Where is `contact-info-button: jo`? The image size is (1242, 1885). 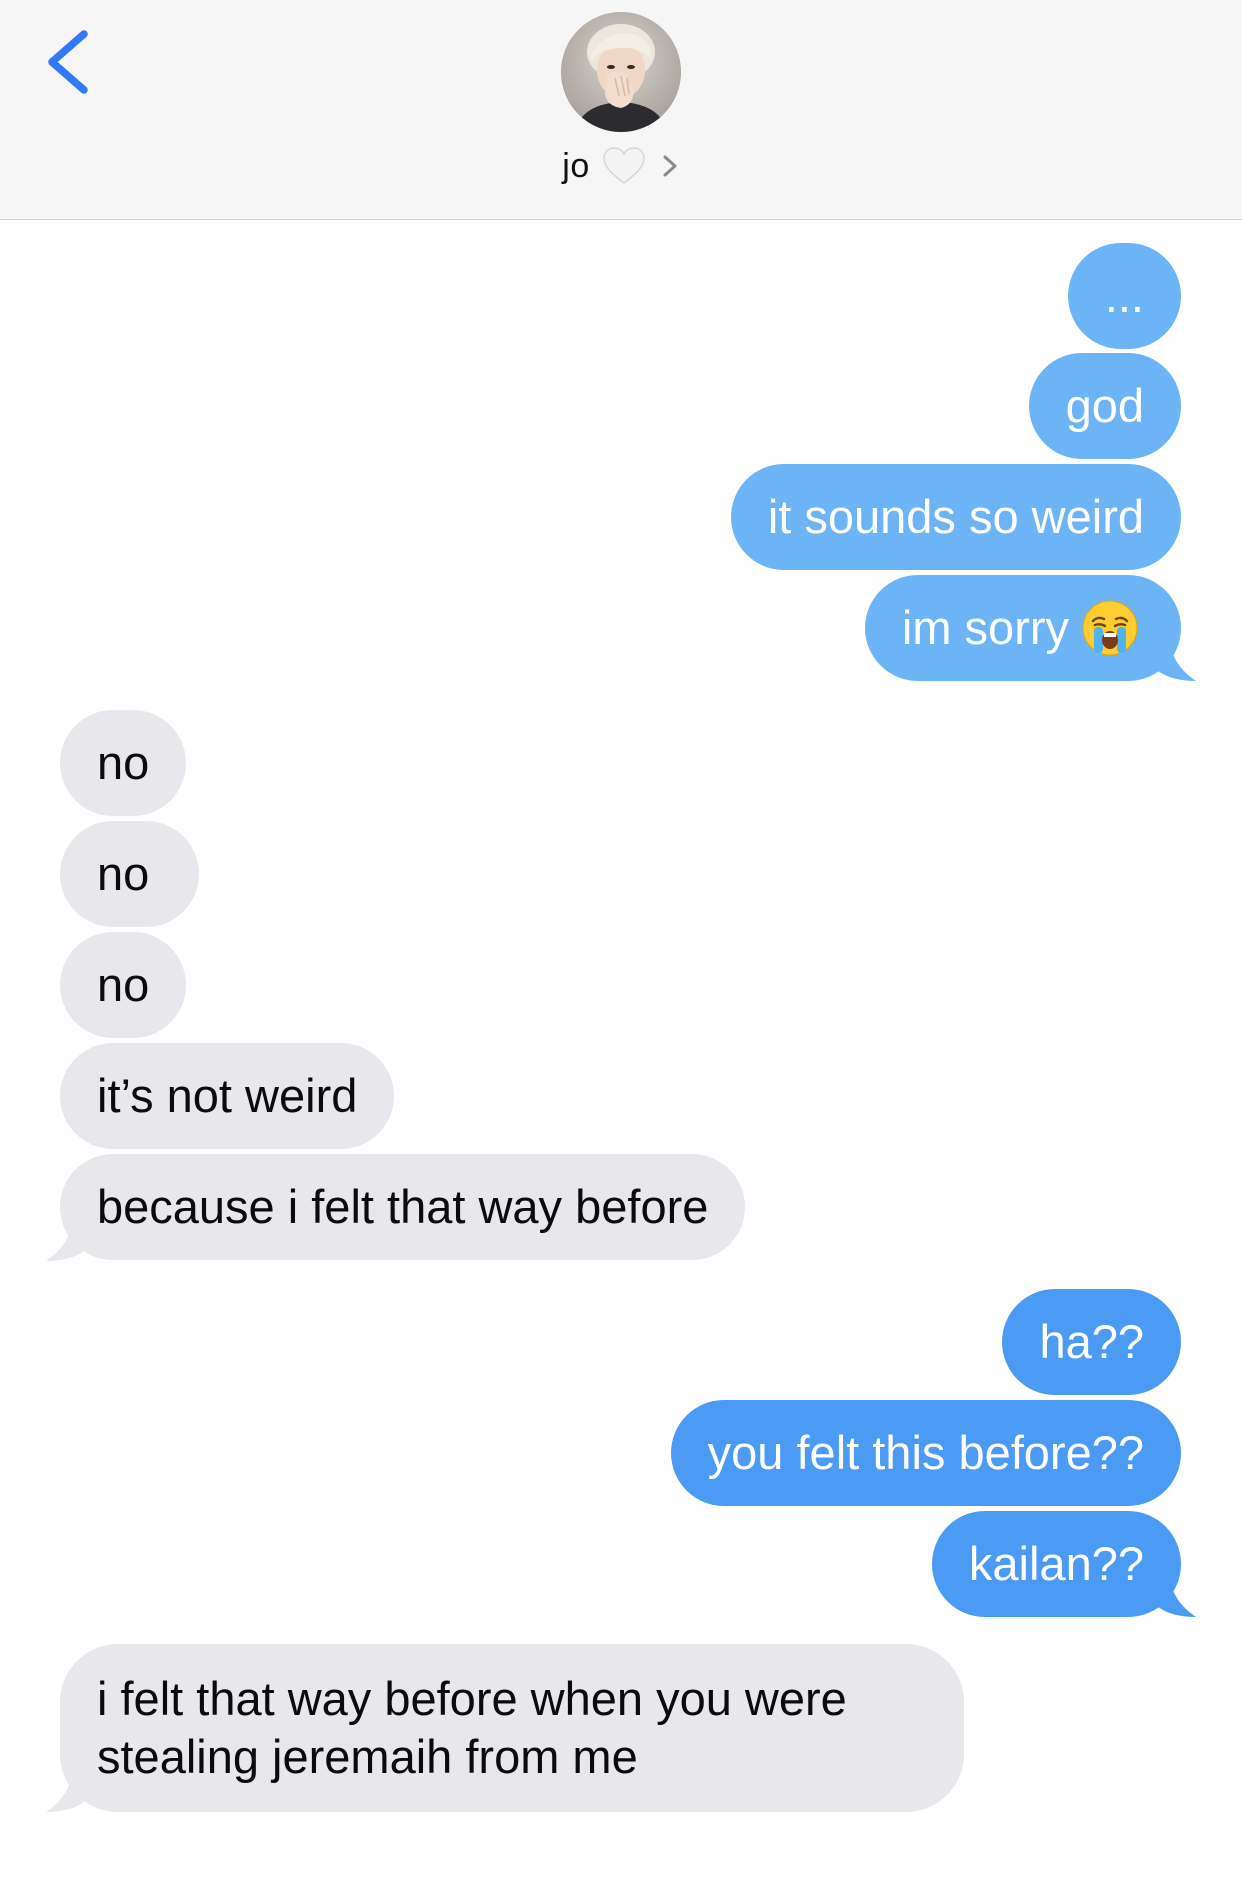
contact-info-button: jo is located at coordinates (621, 166).